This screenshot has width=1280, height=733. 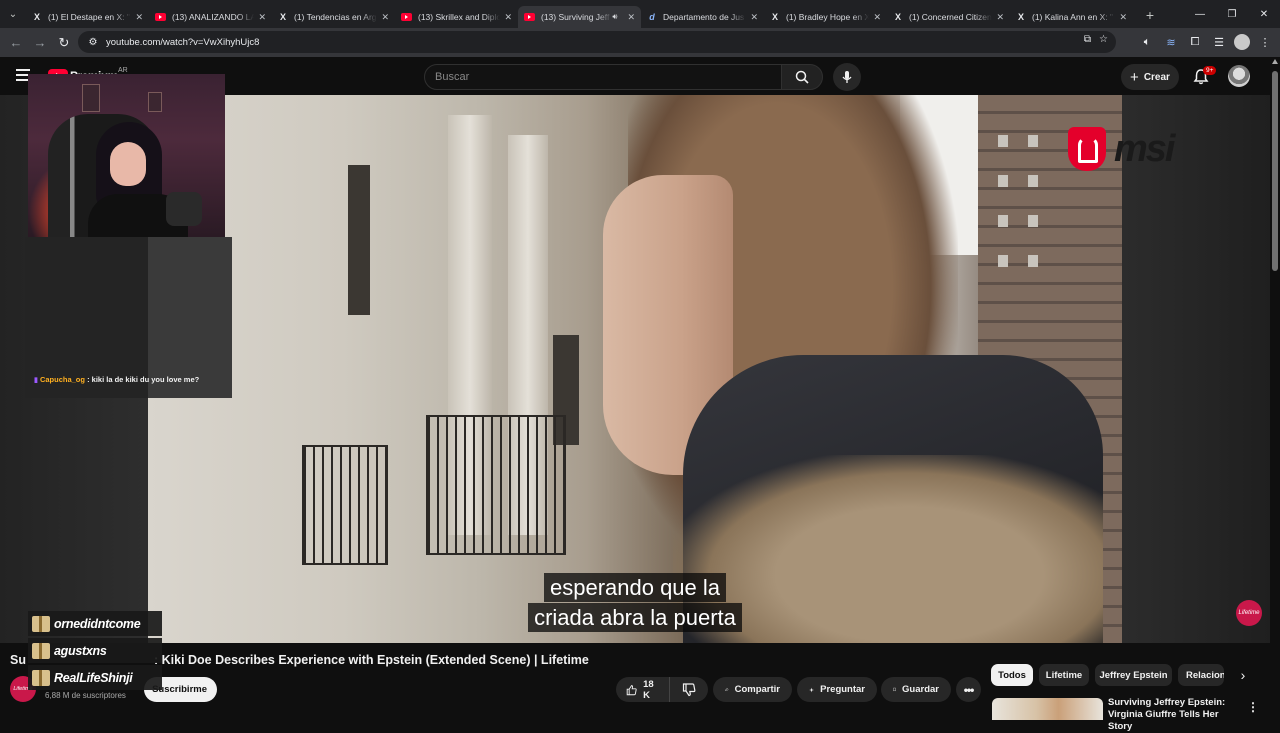 What do you see at coordinates (1239, 76) in the screenshot?
I see `avatar` at bounding box center [1239, 76].